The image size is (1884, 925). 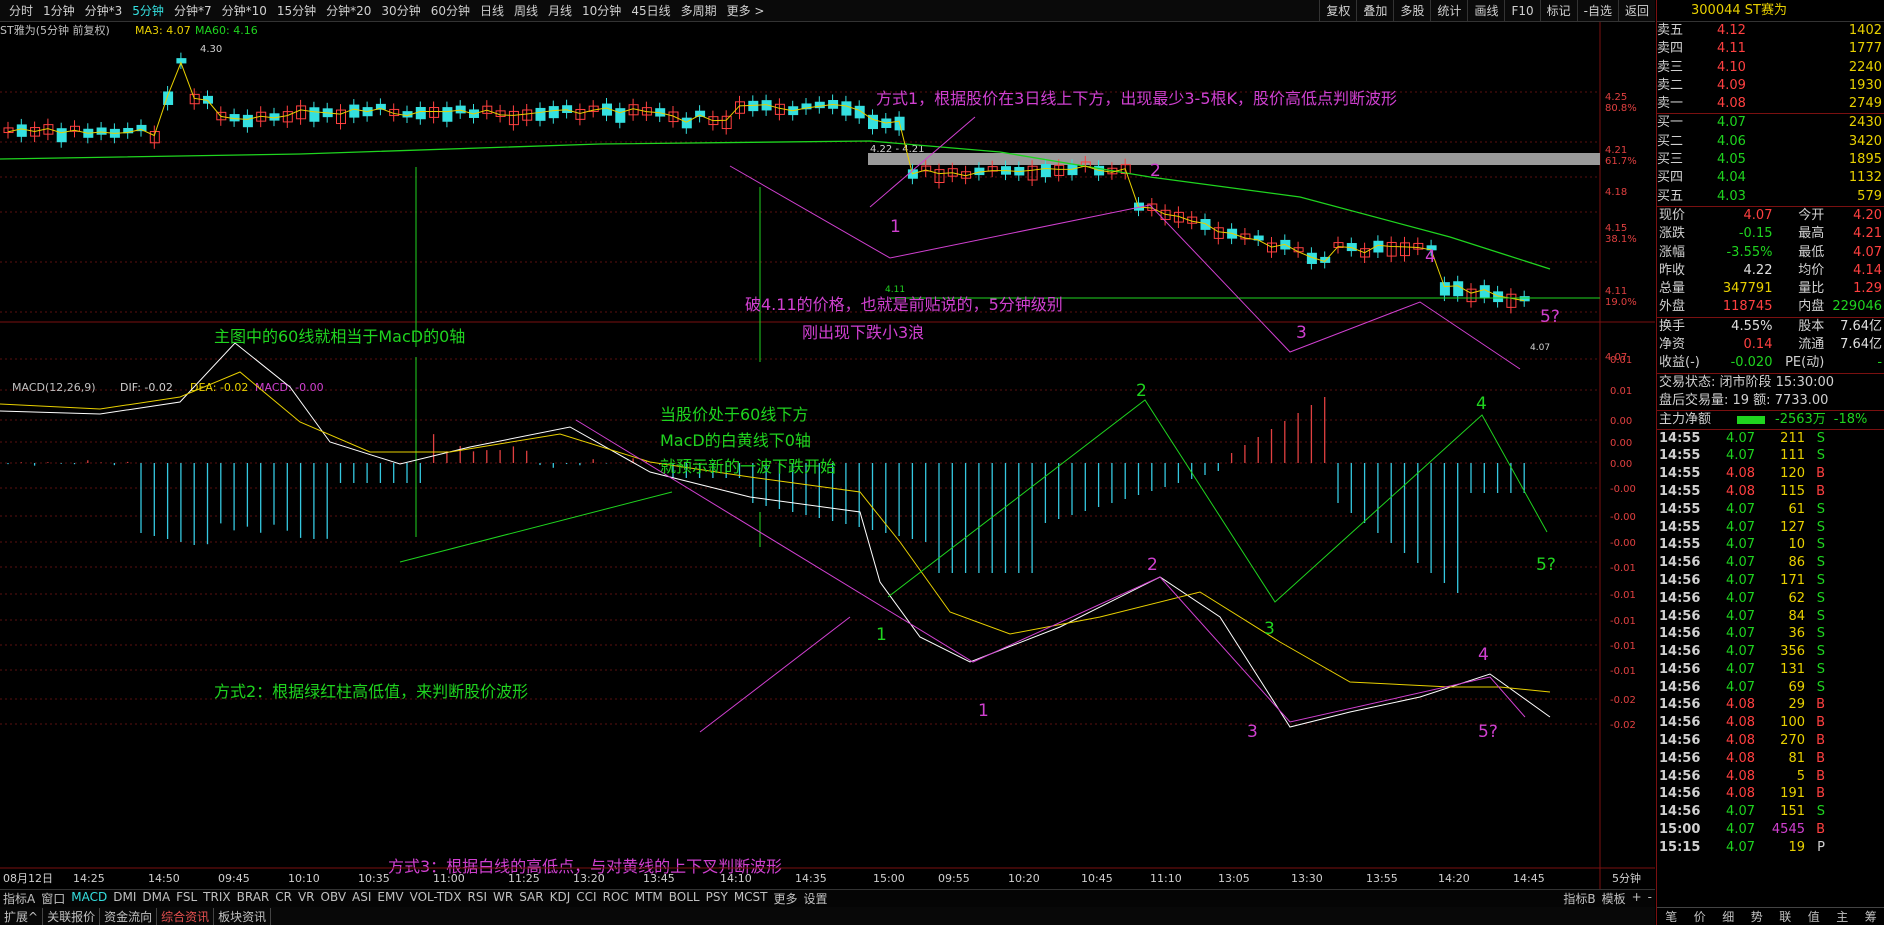 I want to click on quote-row: 总量 347791 量比 1.29, so click(x=1770, y=289).